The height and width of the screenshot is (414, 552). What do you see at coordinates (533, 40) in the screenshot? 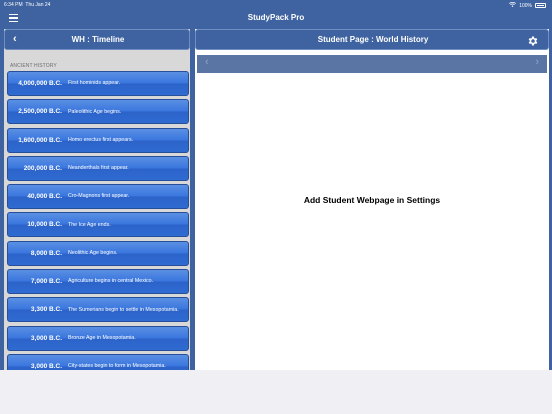
I see `gear-icon` at bounding box center [533, 40].